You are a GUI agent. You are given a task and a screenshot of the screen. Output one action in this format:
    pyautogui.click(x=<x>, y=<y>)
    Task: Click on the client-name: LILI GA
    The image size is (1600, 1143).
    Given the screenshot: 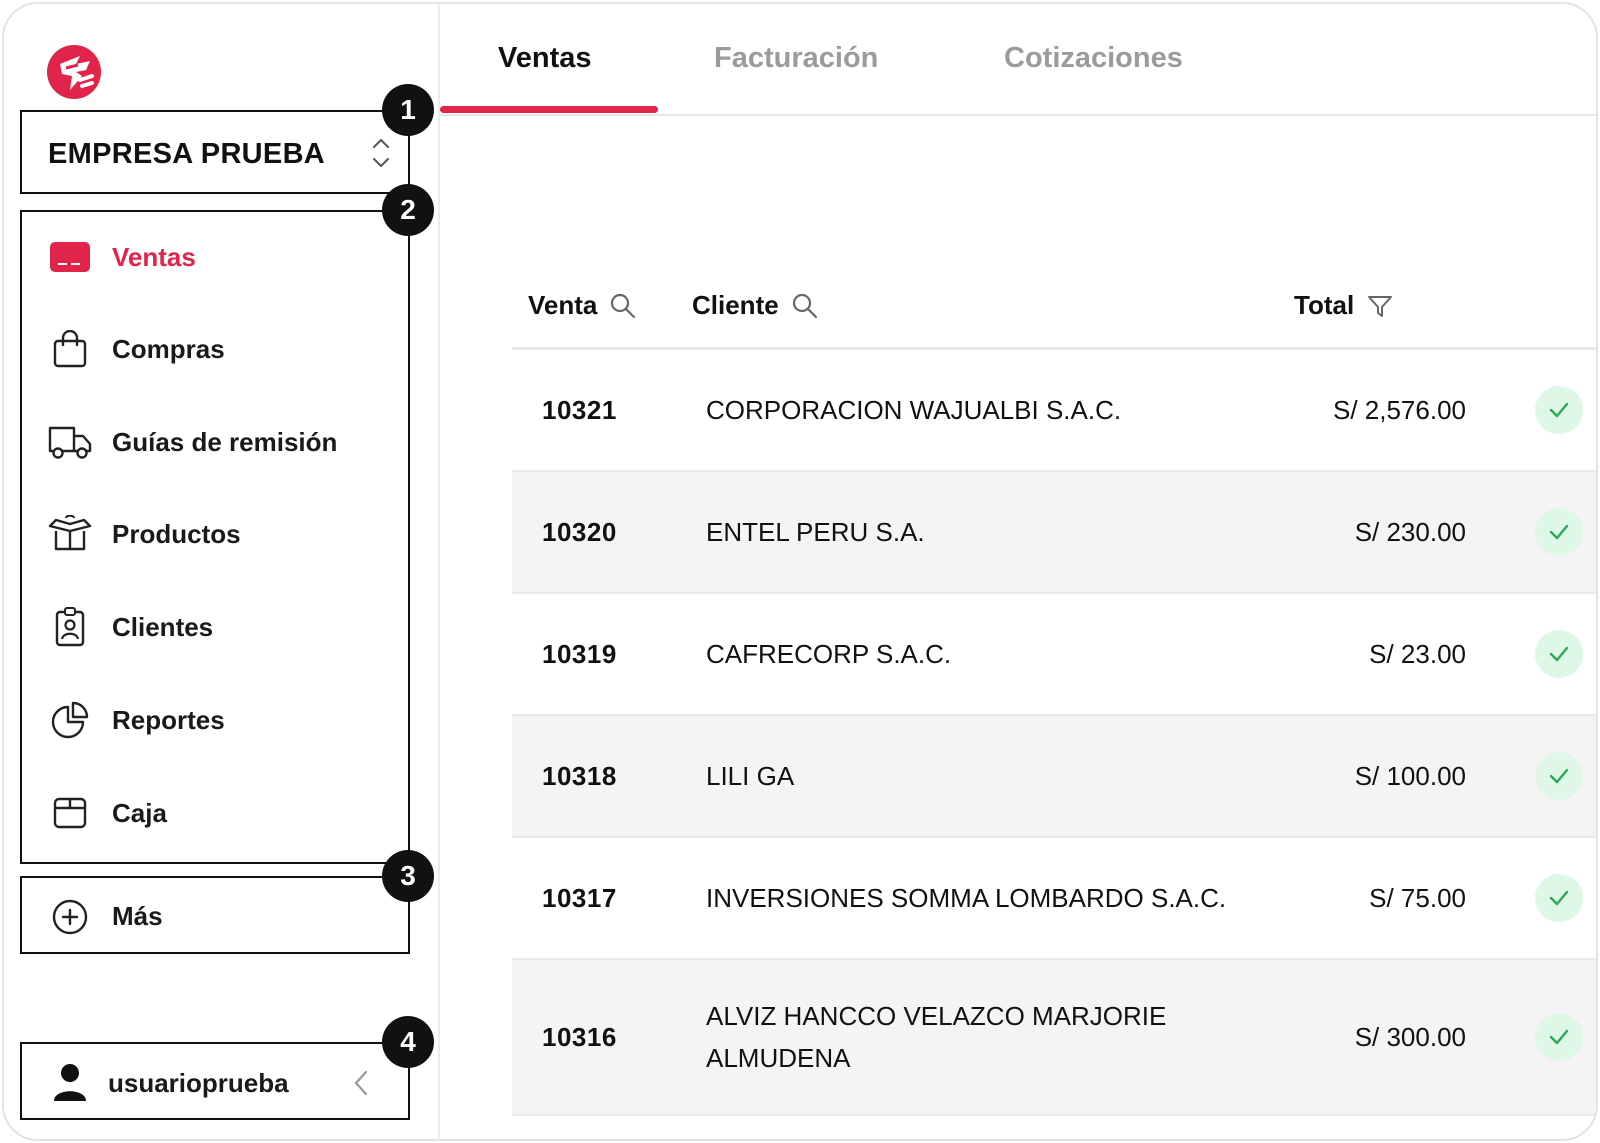 What is the action you would take?
    pyautogui.click(x=750, y=776)
    